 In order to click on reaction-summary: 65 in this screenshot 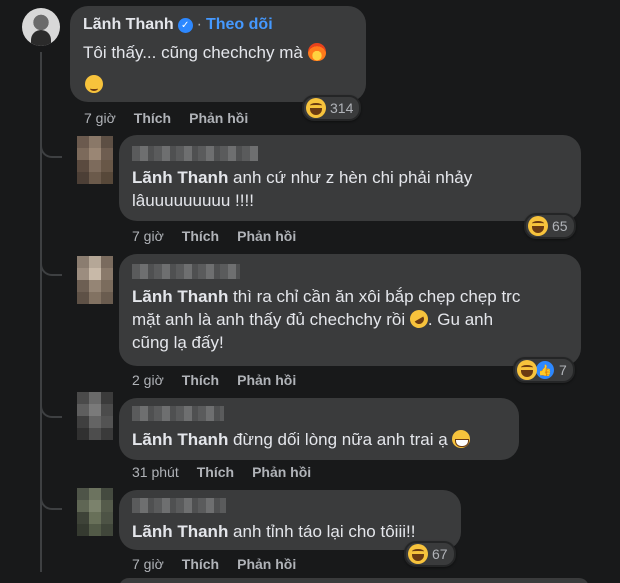, I will do `click(550, 226)`.